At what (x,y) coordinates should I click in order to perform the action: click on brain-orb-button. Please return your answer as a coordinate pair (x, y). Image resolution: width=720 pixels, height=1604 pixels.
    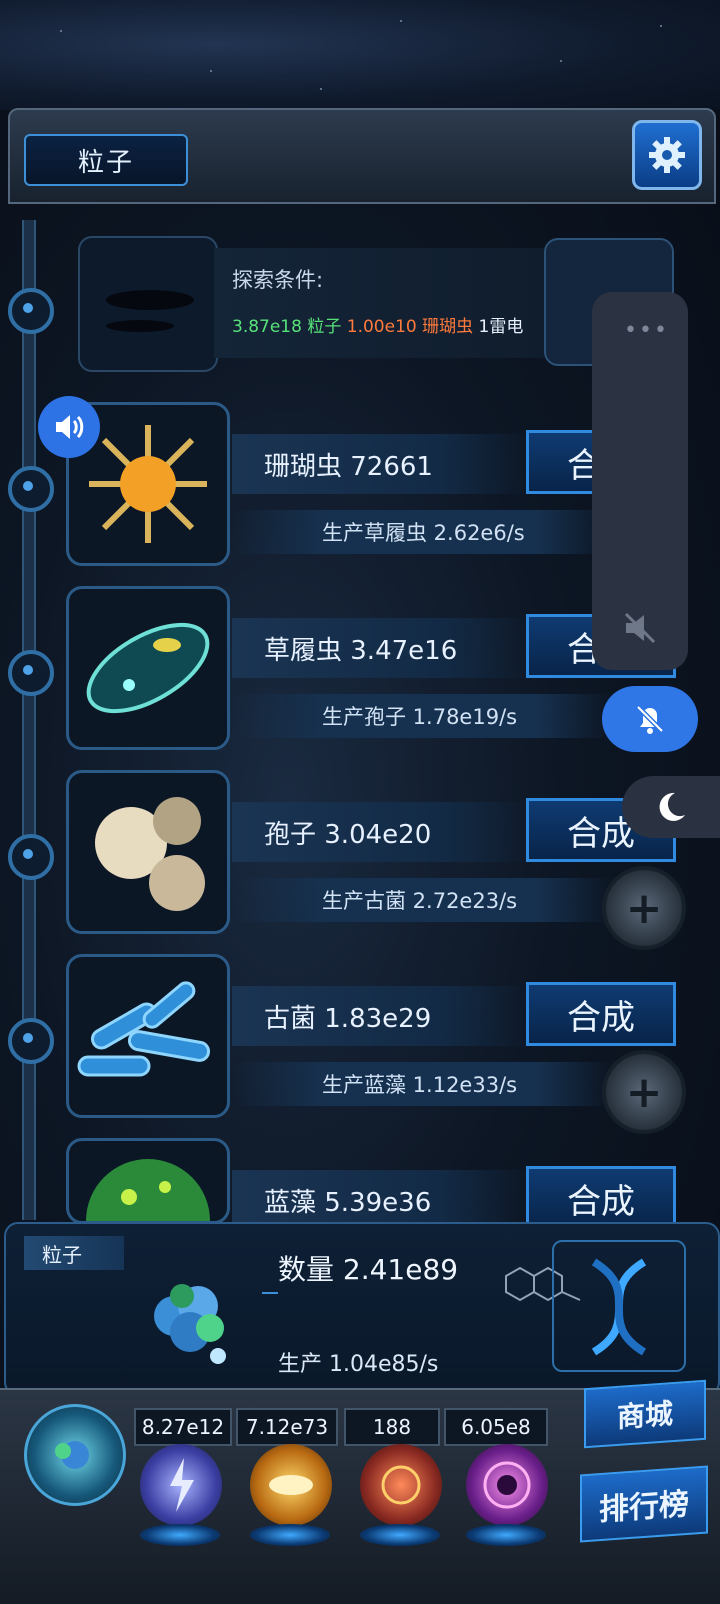
    Looking at the image, I should click on (401, 1485).